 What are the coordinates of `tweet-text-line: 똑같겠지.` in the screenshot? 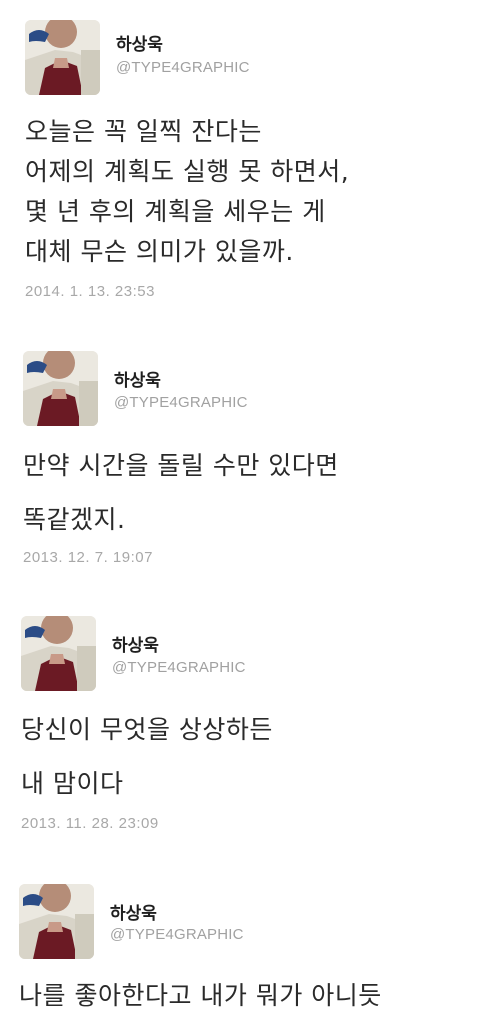 It's located at (74, 519).